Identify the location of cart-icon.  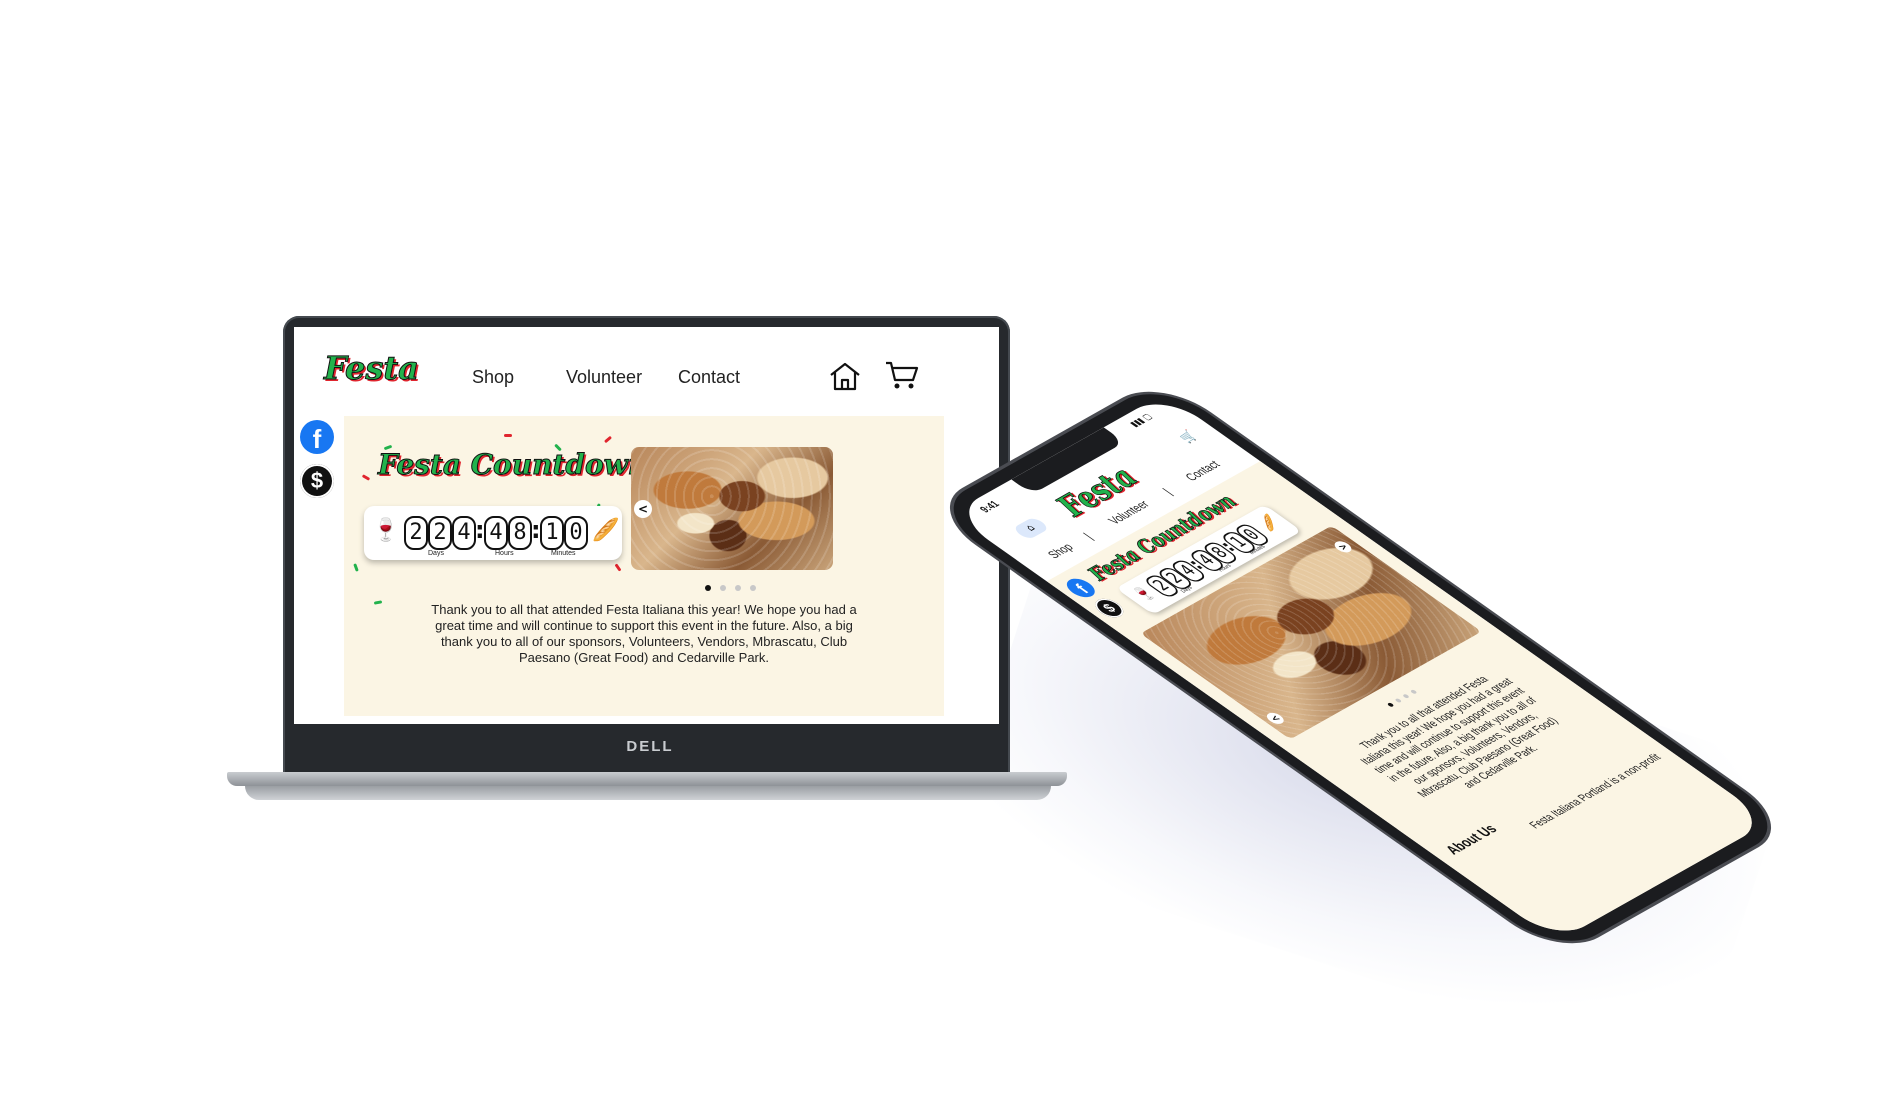
(902, 375).